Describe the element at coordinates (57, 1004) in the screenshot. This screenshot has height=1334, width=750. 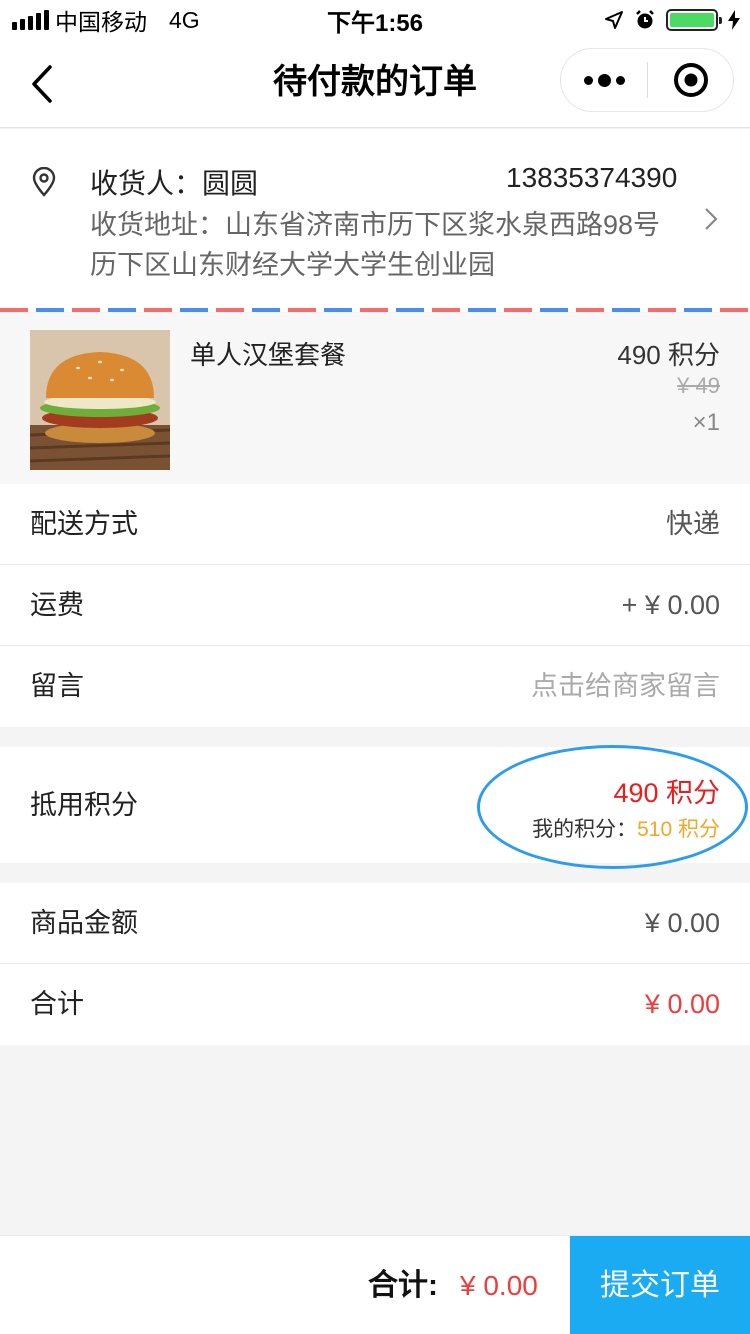
I see `total-label: 合计` at that location.